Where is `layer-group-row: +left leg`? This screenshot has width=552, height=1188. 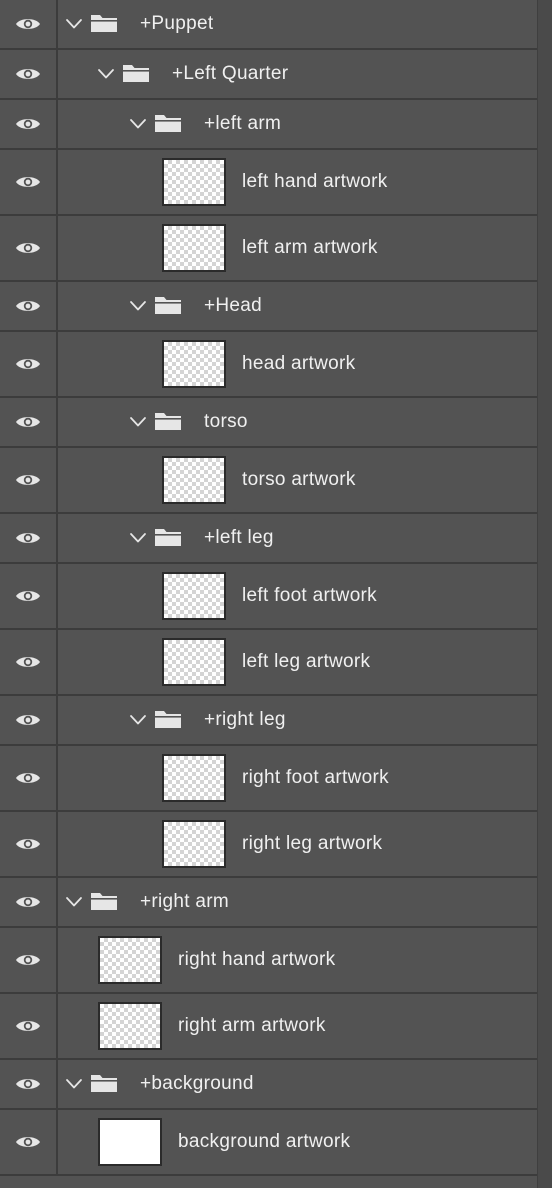 layer-group-row: +left leg is located at coordinates (269, 539).